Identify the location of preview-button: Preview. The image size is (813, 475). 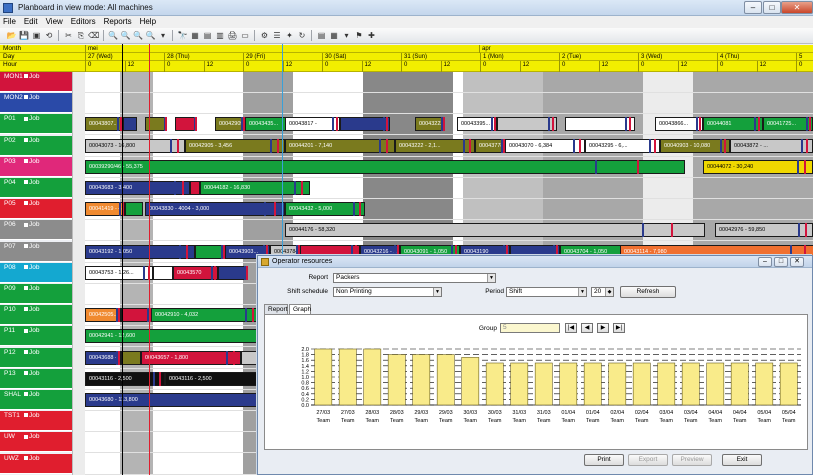
(692, 460).